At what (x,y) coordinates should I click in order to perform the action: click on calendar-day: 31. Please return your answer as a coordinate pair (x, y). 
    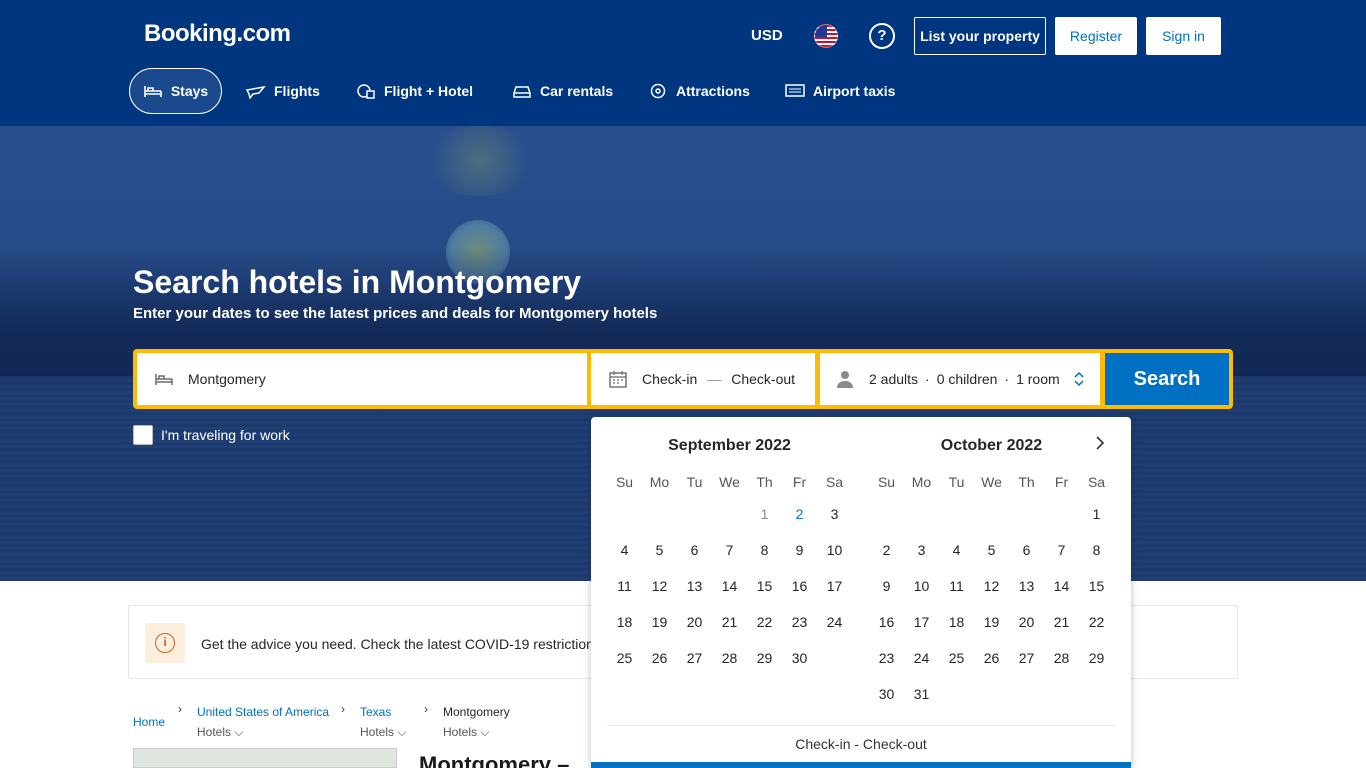
    Looking at the image, I should click on (921, 694).